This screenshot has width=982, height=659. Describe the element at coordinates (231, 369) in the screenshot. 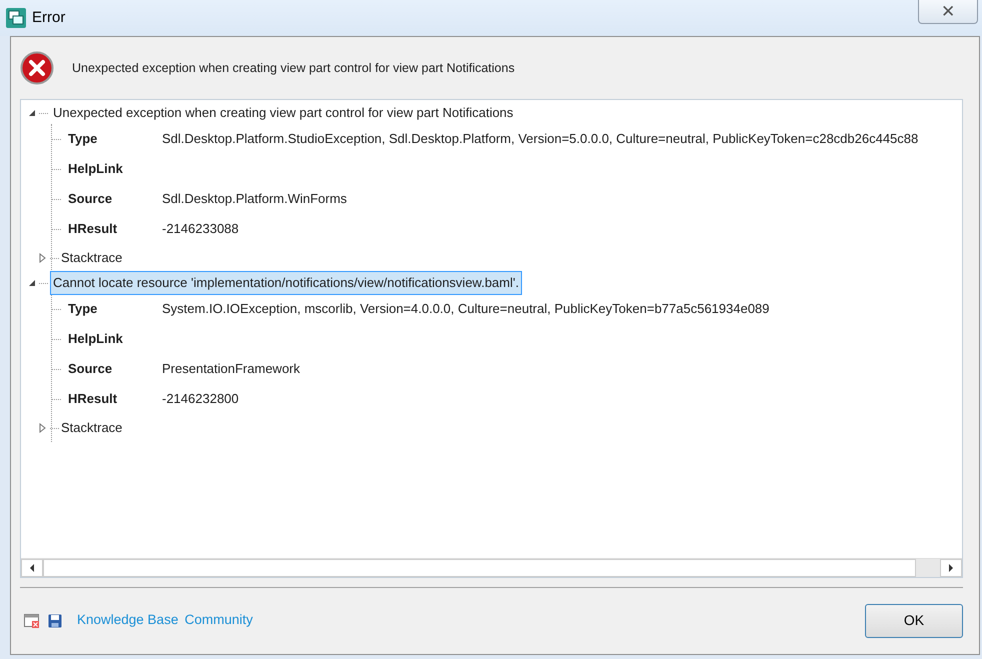

I see `property-value: PresentationFramework` at that location.